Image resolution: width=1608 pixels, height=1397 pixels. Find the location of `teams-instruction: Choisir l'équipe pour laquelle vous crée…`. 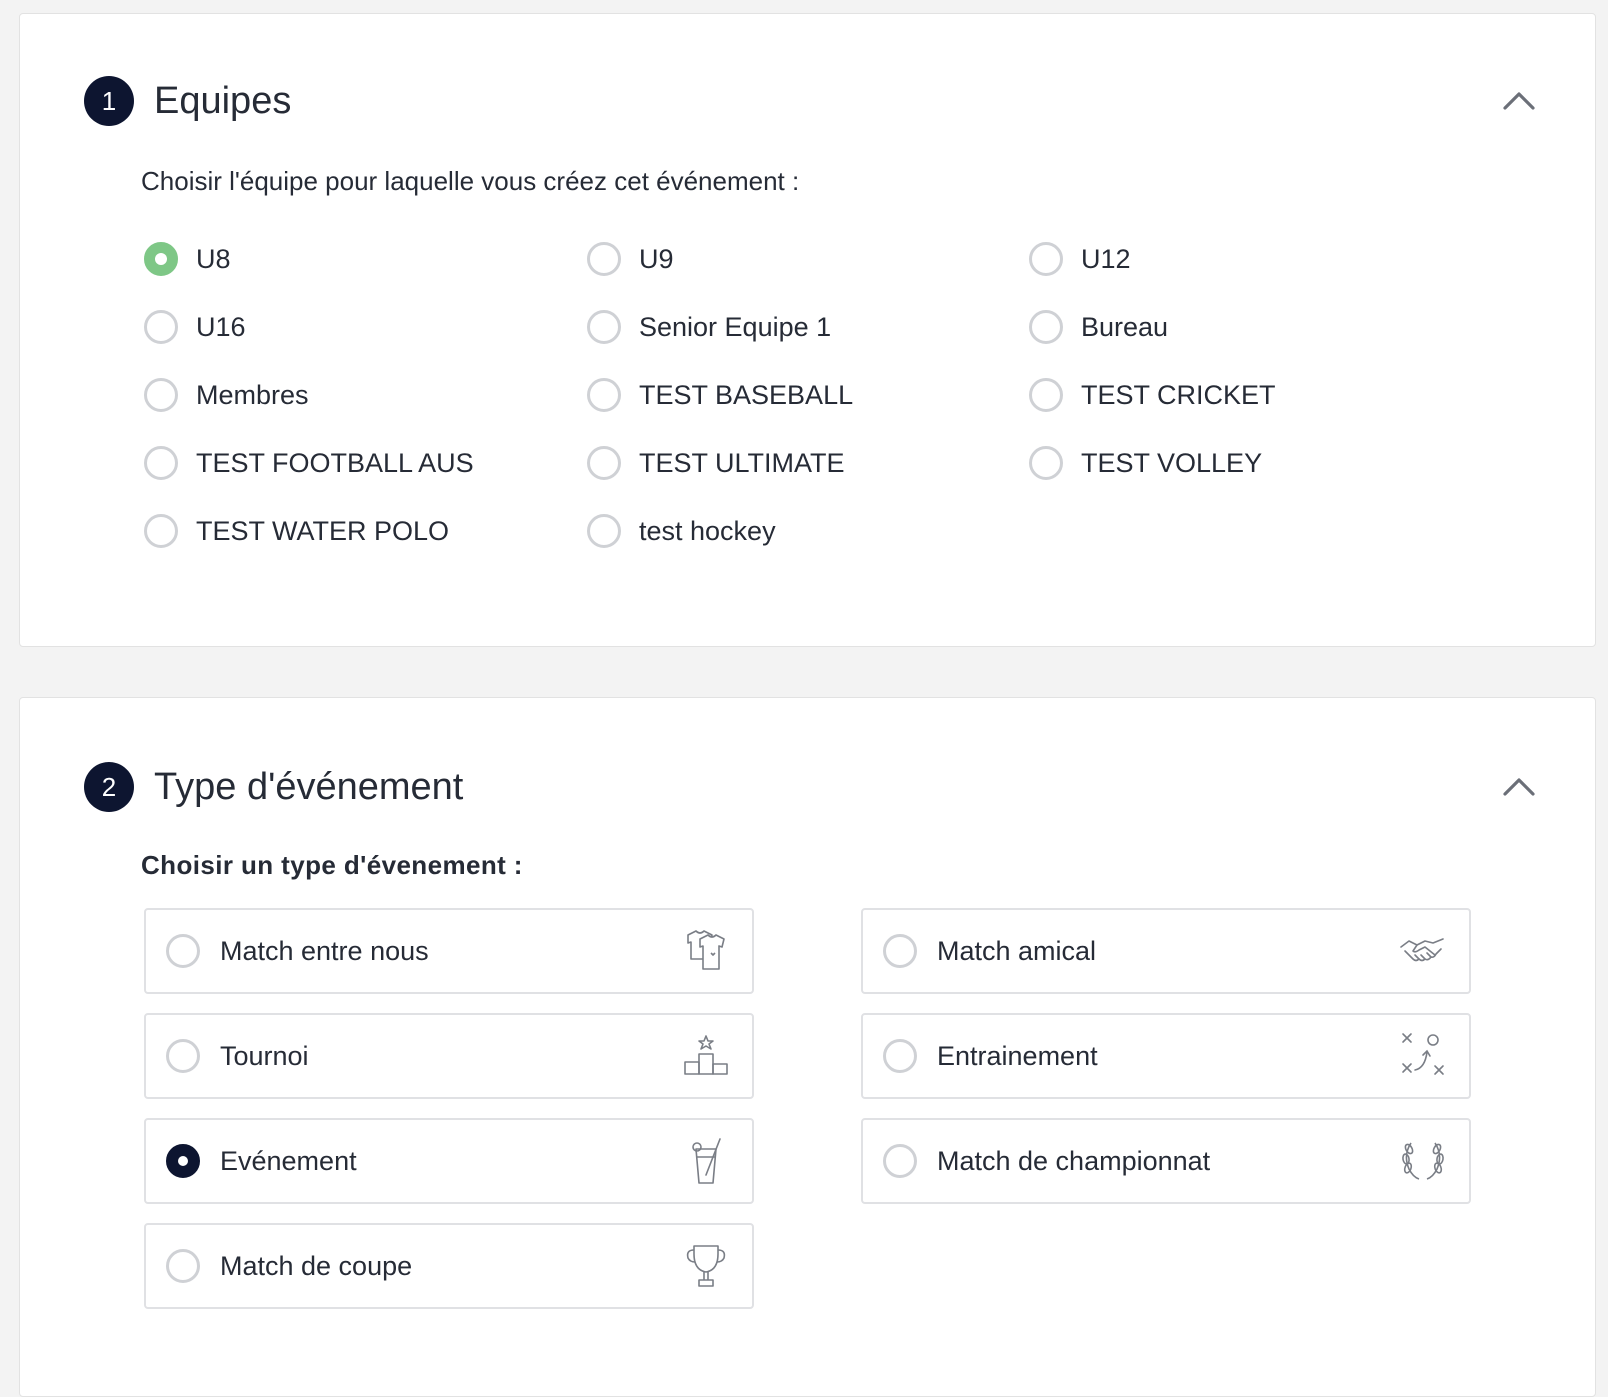

teams-instruction: Choisir l'équipe pour laquelle vous crée… is located at coordinates (470, 181).